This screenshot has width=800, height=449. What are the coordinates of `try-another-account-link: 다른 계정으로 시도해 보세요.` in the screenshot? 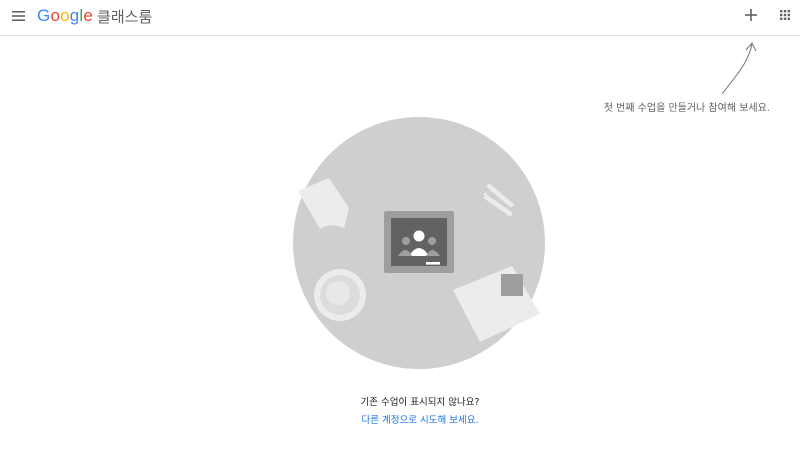 It's located at (400, 419).